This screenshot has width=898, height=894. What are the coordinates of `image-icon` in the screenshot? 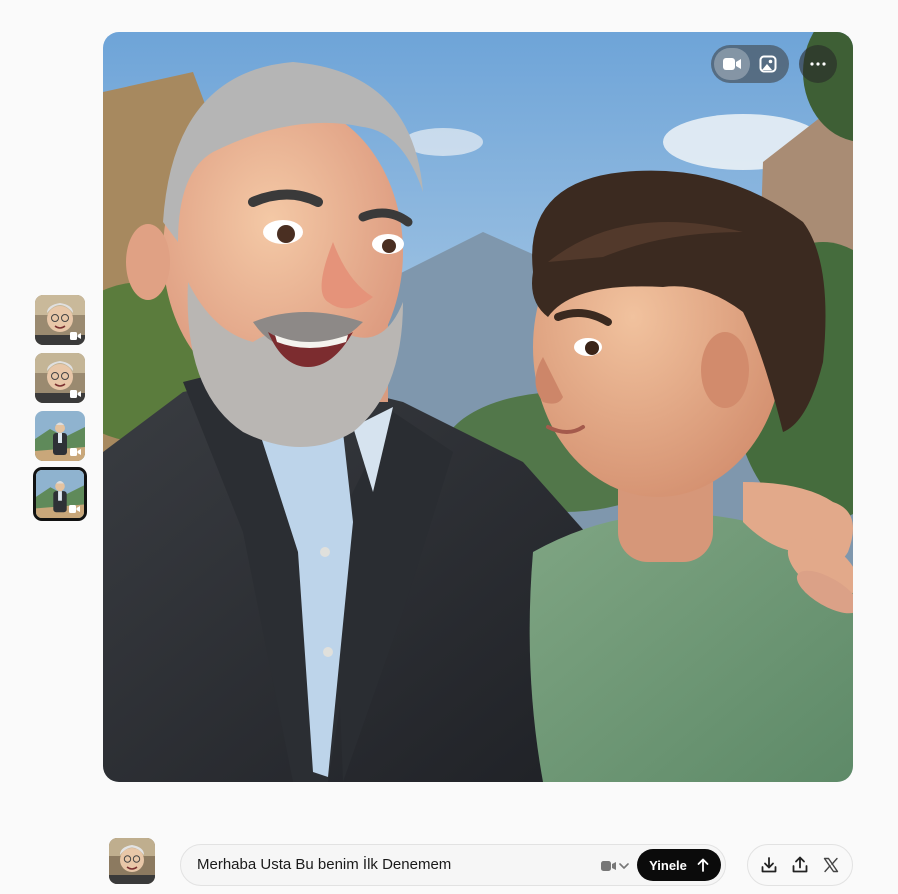 It's located at (768, 64).